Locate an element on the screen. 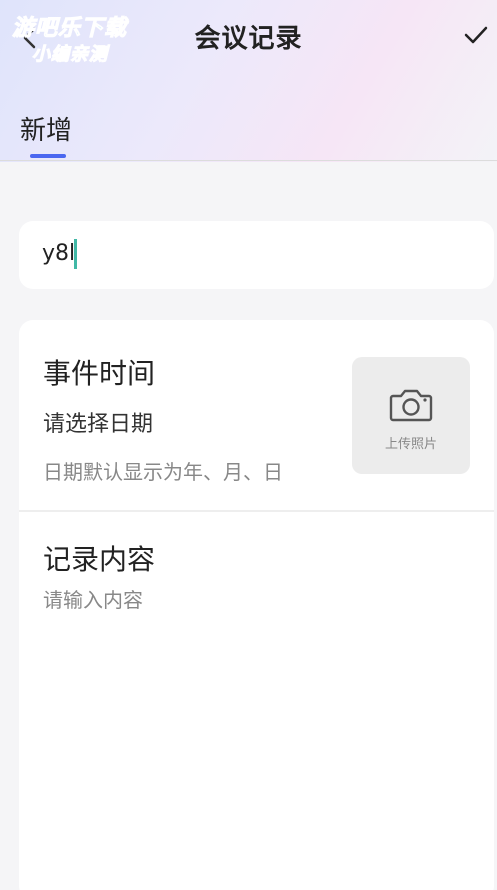 This screenshot has width=497, height=890. record-content-label: 记录内容 is located at coordinates (99, 559).